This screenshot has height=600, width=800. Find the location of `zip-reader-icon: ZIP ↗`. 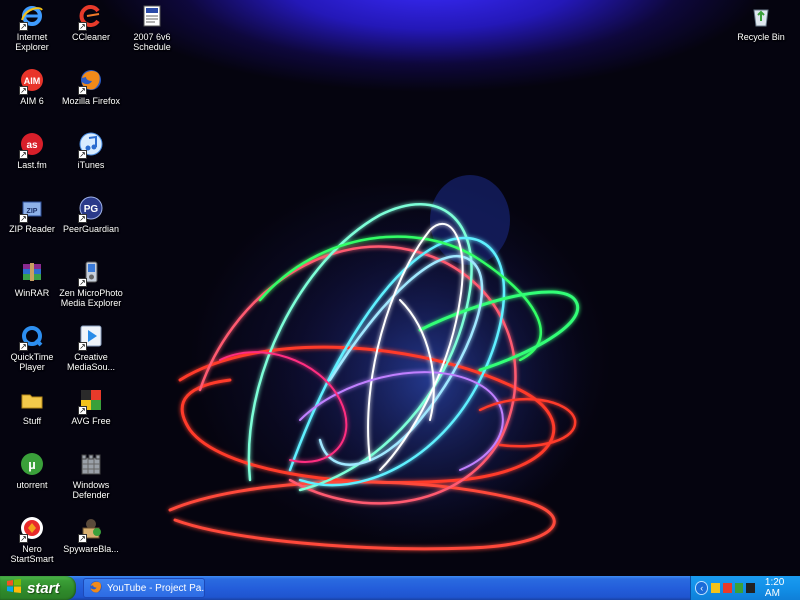

zip-reader-icon: ZIP ↗ is located at coordinates (32, 209).